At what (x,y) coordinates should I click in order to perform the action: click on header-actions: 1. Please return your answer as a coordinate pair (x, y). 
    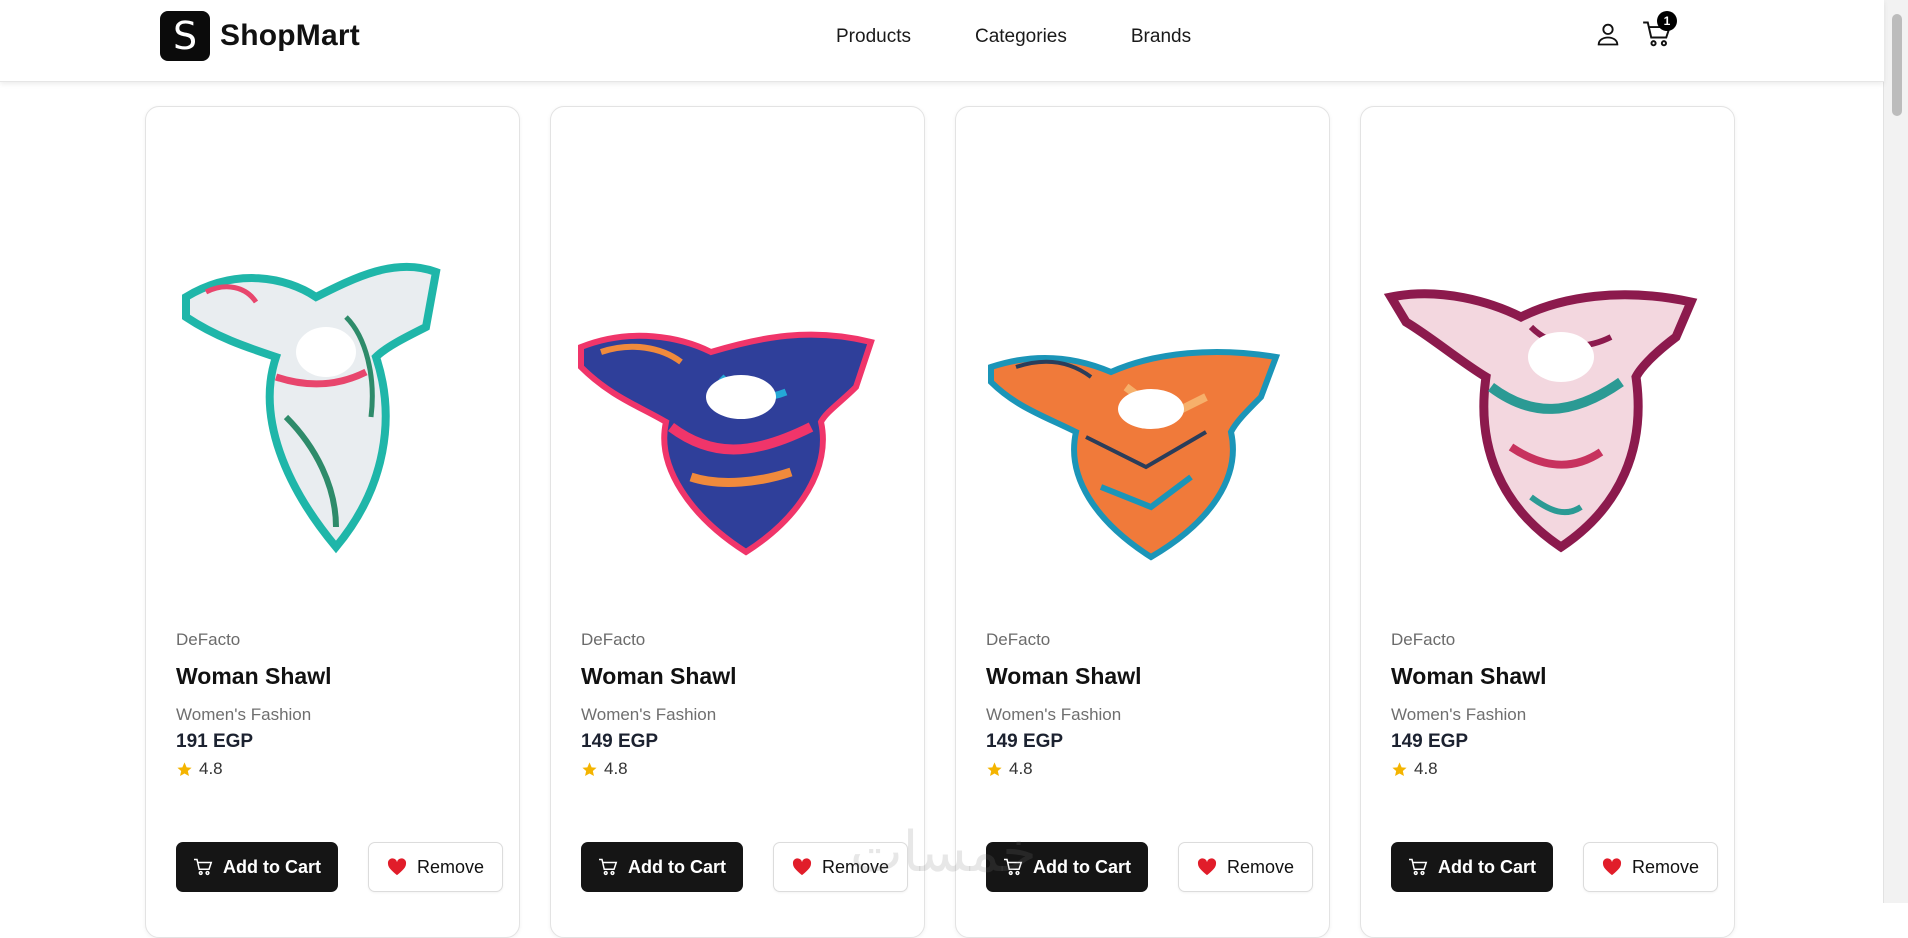
    Looking at the image, I should click on (1635, 29).